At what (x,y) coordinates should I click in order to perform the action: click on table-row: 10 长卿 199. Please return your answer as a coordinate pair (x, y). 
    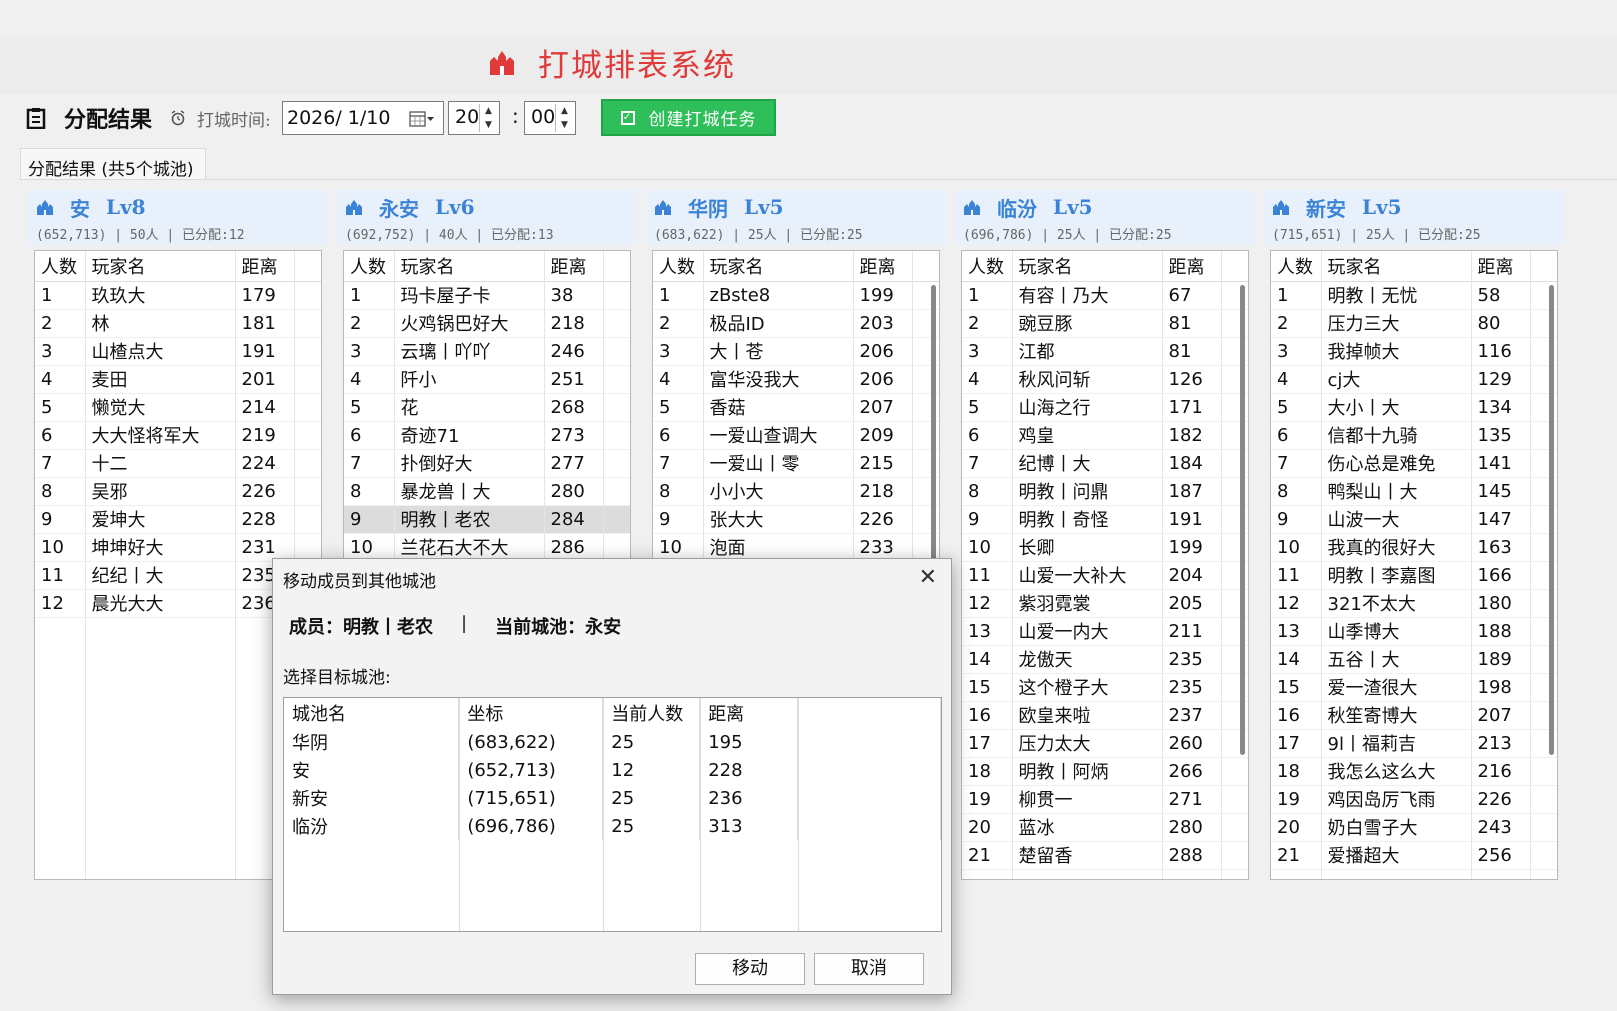
    Looking at the image, I should click on (1105, 547).